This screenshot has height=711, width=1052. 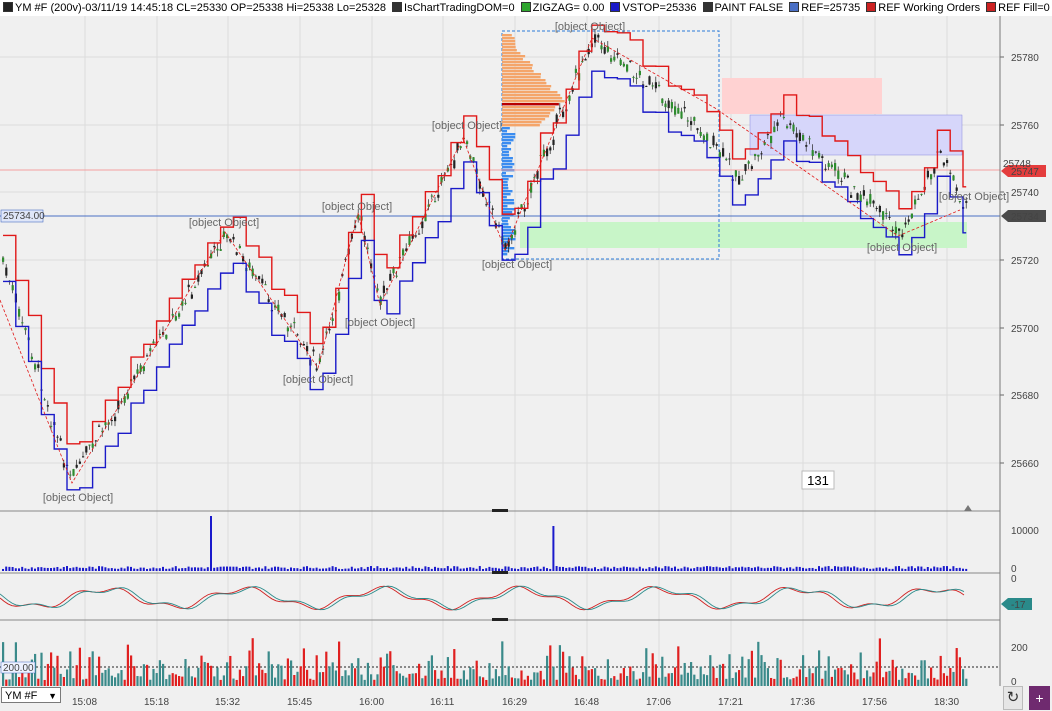 What do you see at coordinates (991, 7) in the screenshot?
I see `legend-swatch` at bounding box center [991, 7].